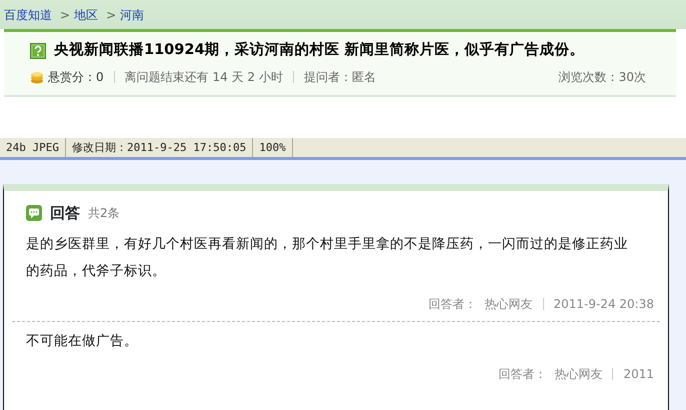 Image resolution: width=686 pixels, height=410 pixels. I want to click on answers-heading: 回答, so click(65, 213).